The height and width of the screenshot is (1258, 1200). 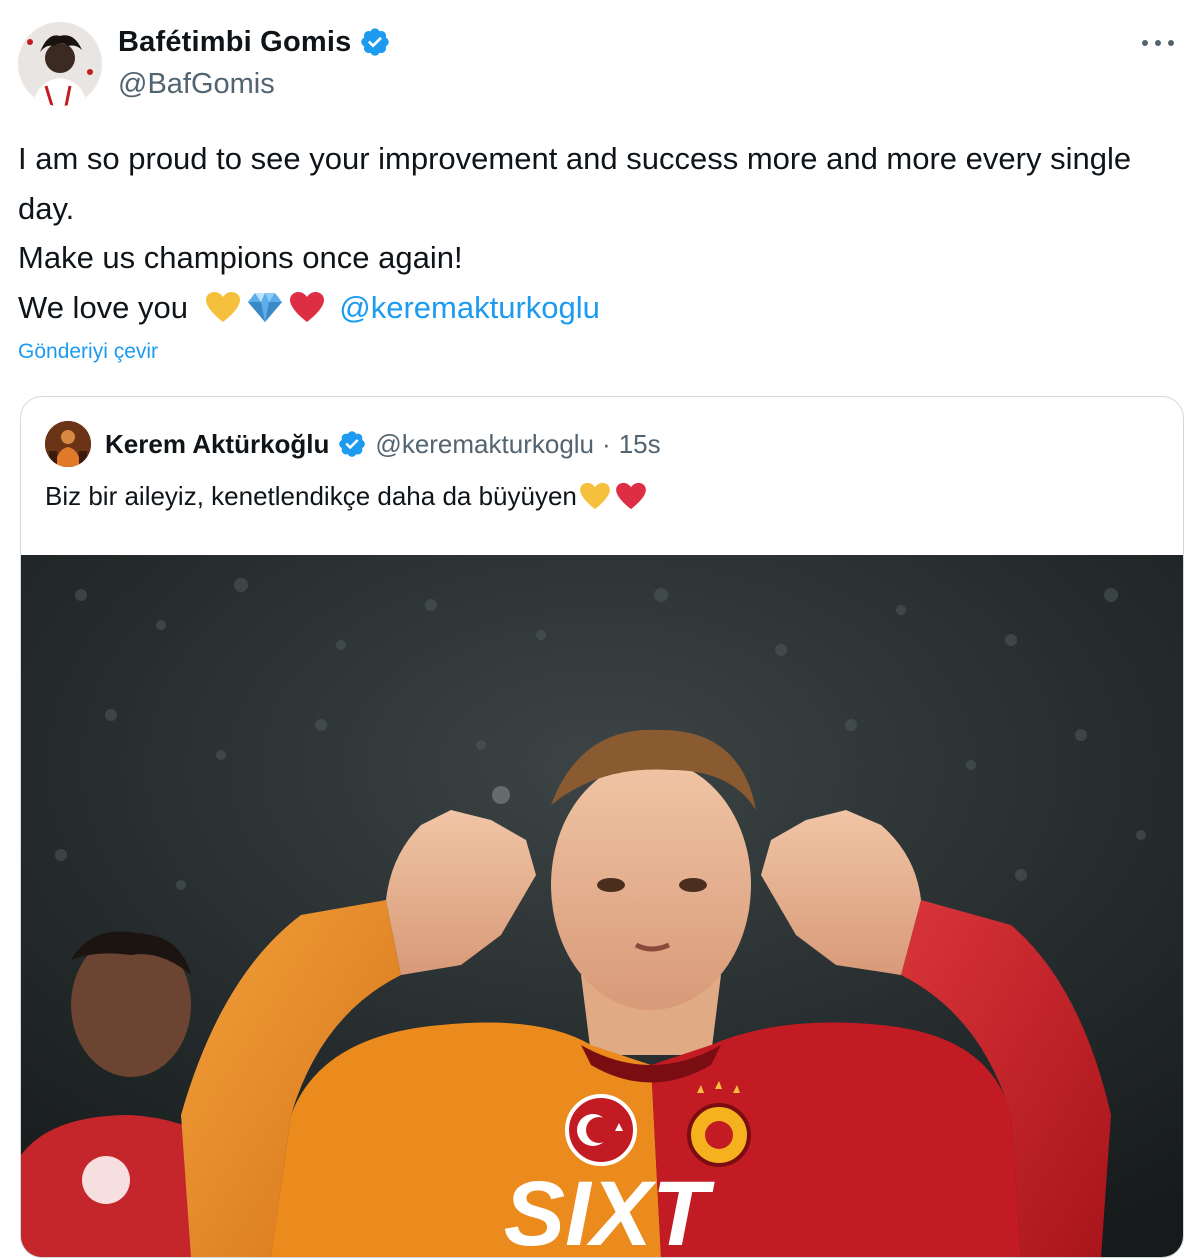 What do you see at coordinates (68, 444) in the screenshot?
I see `quote-avatar` at bounding box center [68, 444].